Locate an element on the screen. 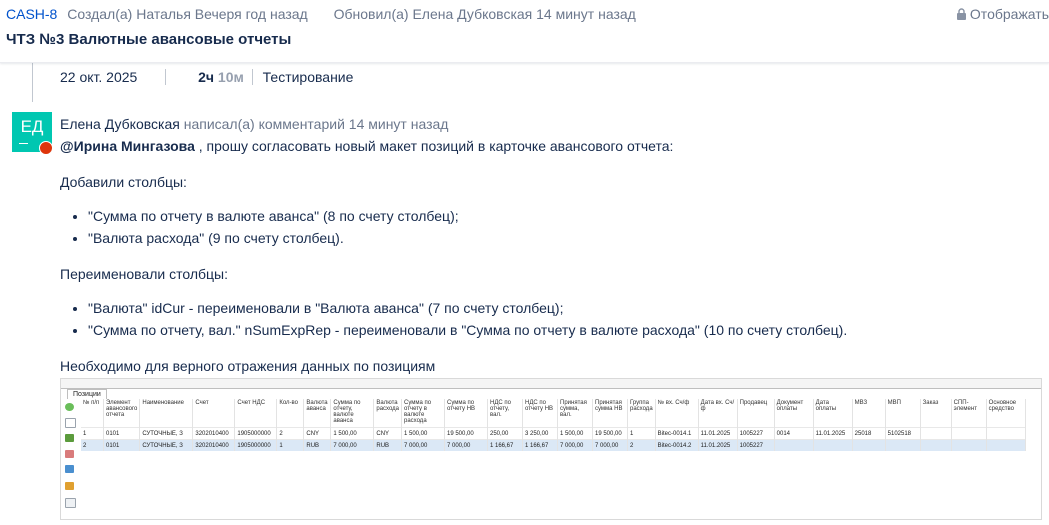 The height and width of the screenshot is (525, 1049). worklog-hours: 2ч is located at coordinates (206, 77).